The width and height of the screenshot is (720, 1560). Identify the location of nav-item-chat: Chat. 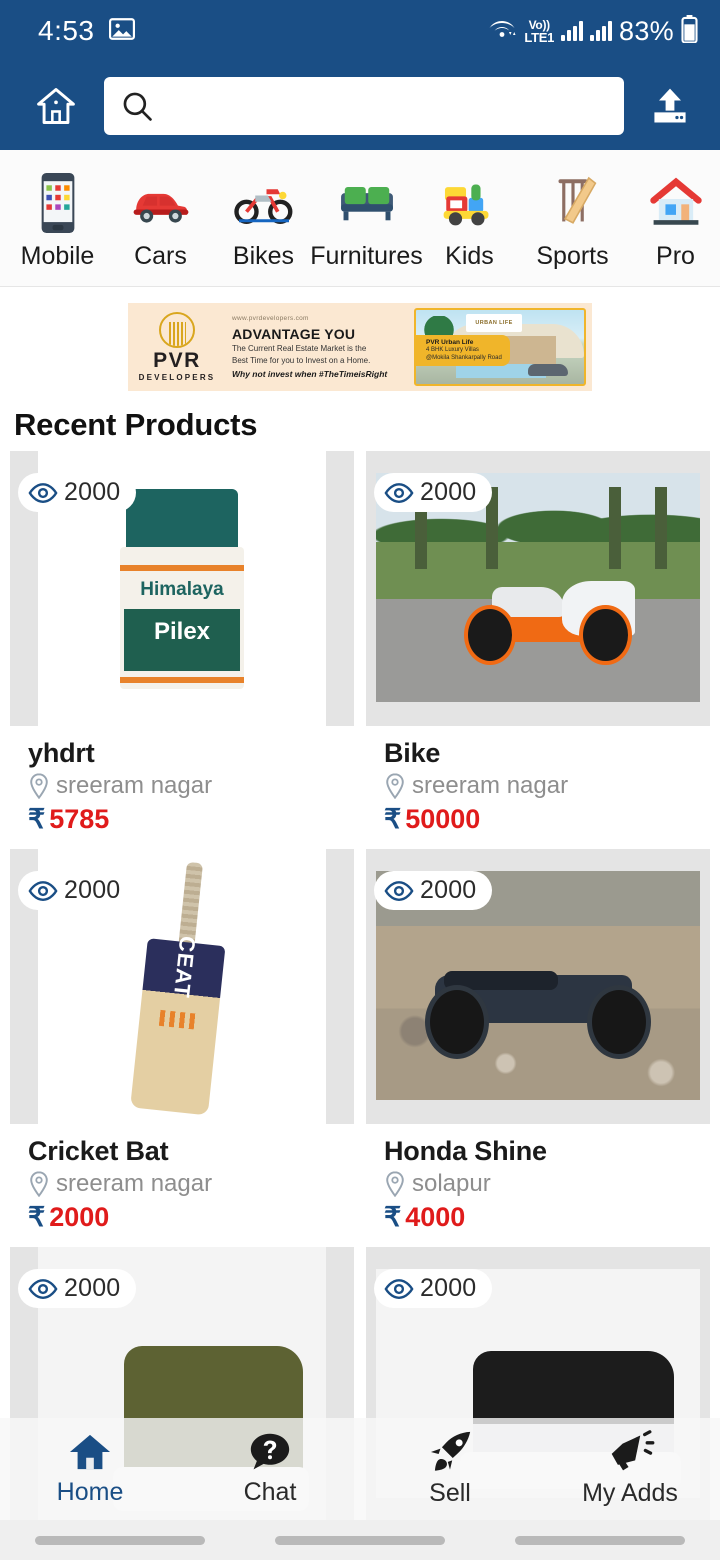
(270, 1469).